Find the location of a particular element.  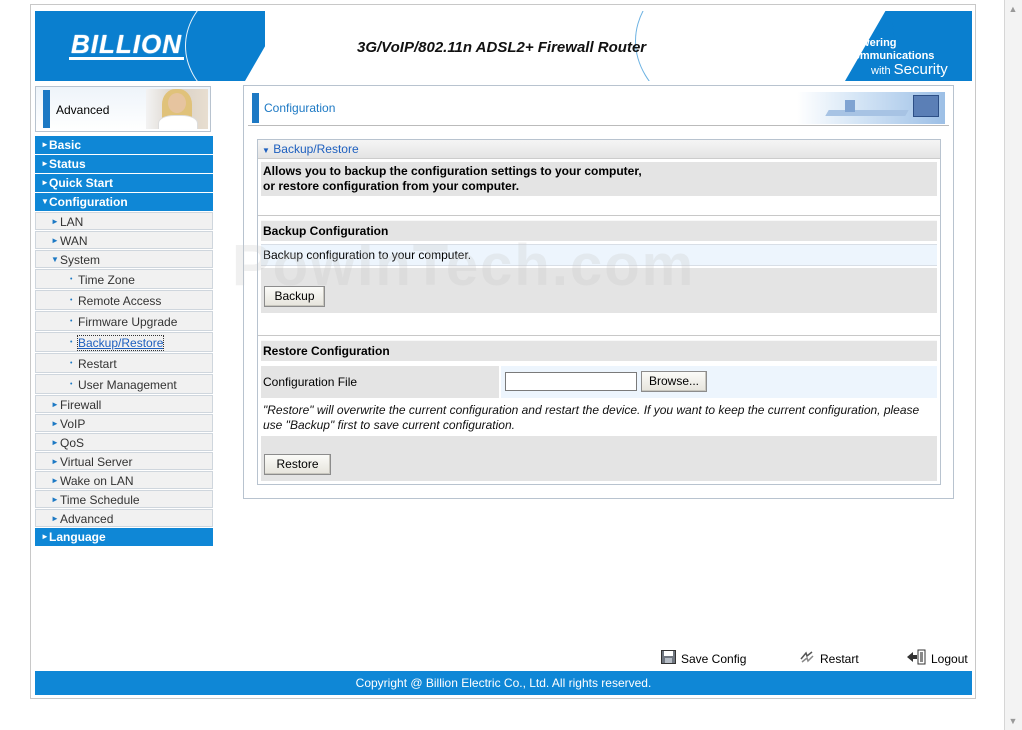

sidebar-item-firmware-upgrade: • Firmware Upgrade is located at coordinates (124, 321).